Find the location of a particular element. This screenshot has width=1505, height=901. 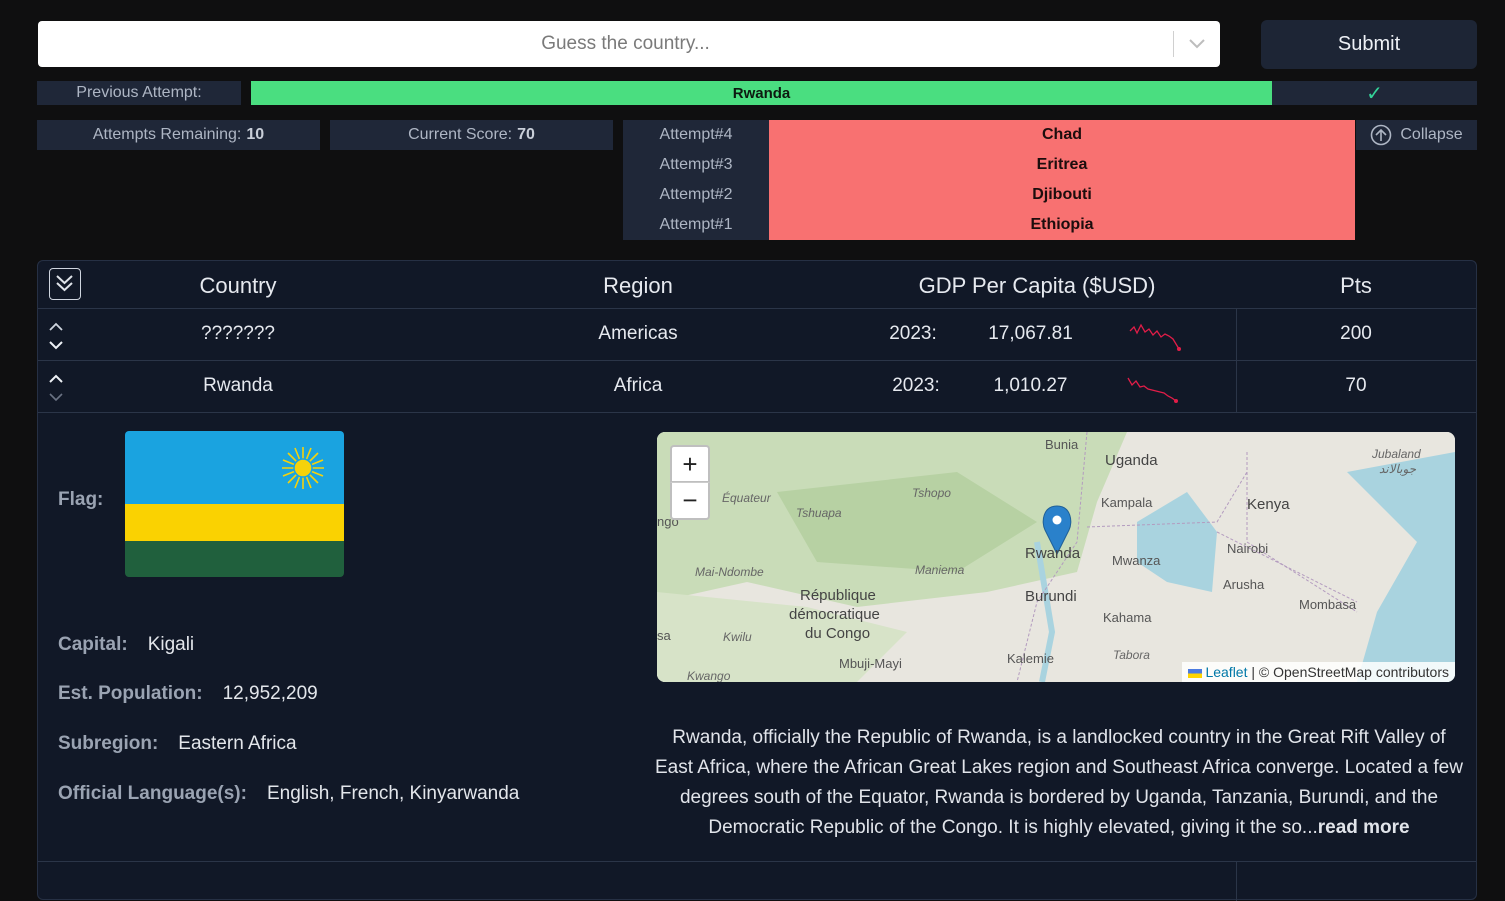

leaflet-link: Leaflet is located at coordinates (1226, 672).